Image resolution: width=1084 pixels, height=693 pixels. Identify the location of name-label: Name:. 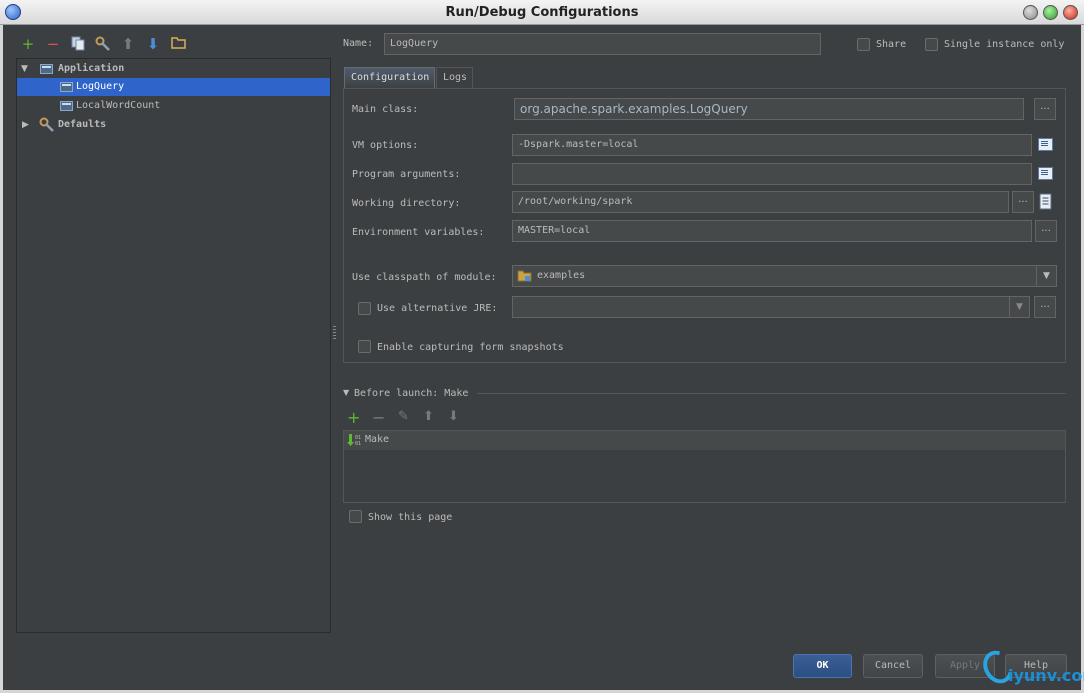
(358, 43).